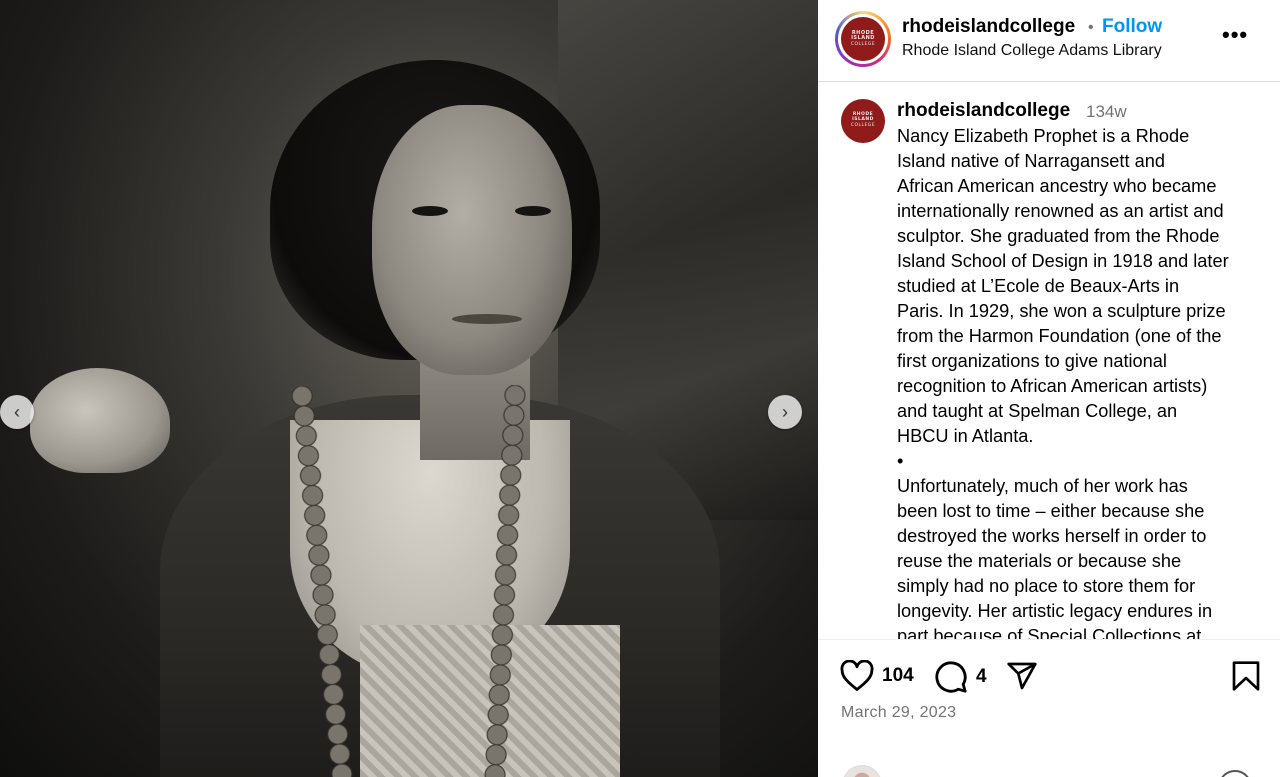 This screenshot has width=1280, height=777. I want to click on post-date: March 29, 2023, so click(898, 713).